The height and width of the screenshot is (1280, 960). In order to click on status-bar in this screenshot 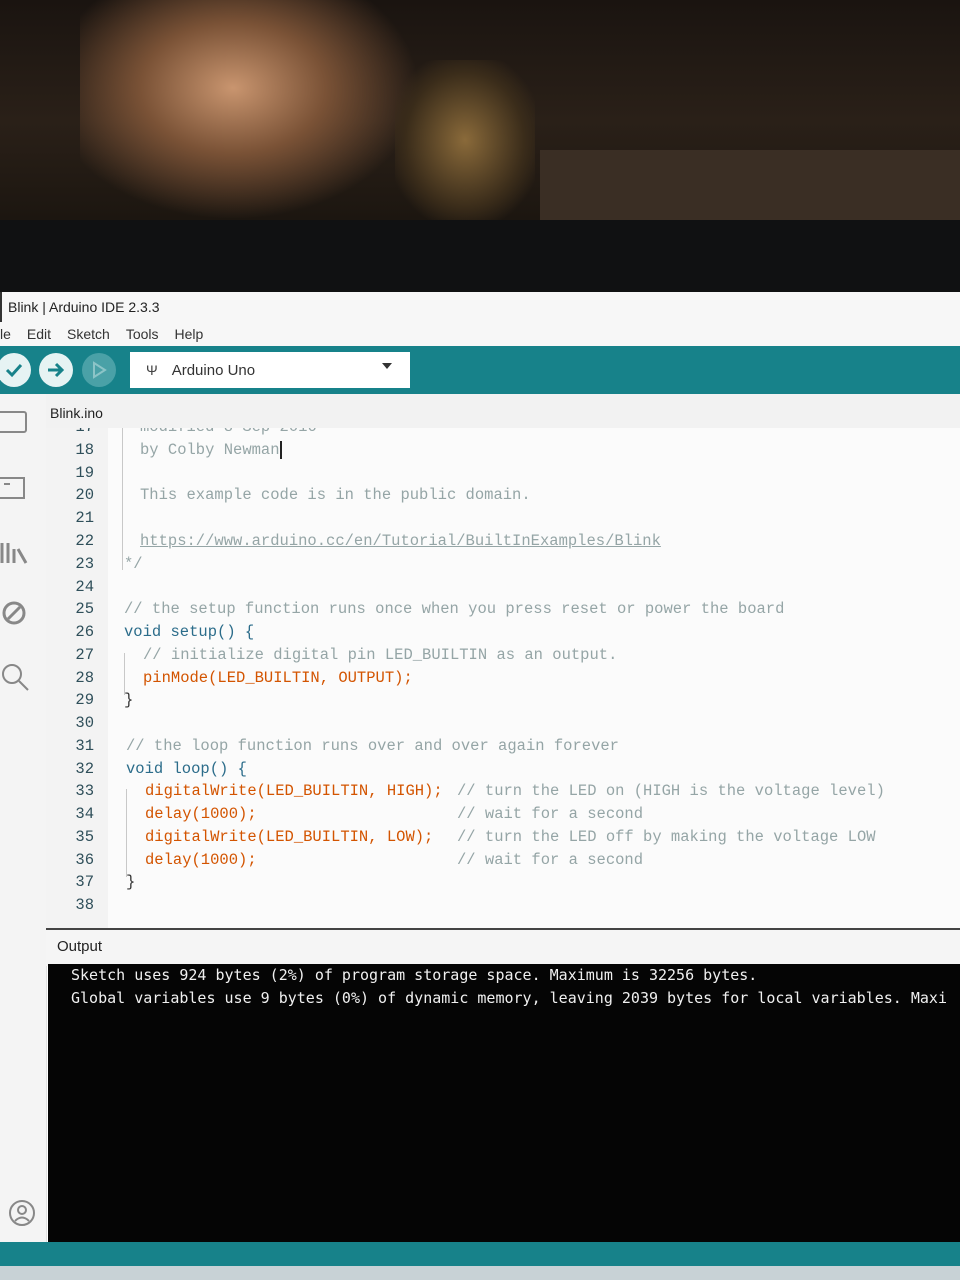, I will do `click(480, 1254)`.